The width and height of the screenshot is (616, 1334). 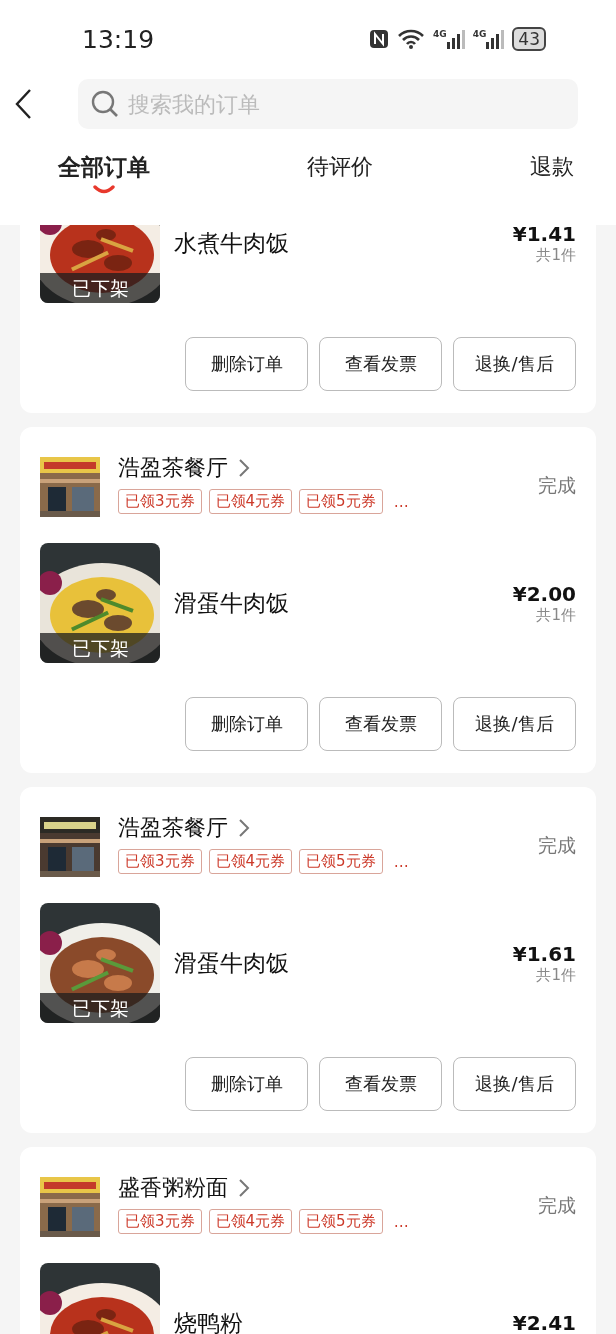 What do you see at coordinates (23, 104) in the screenshot?
I see `back-icon` at bounding box center [23, 104].